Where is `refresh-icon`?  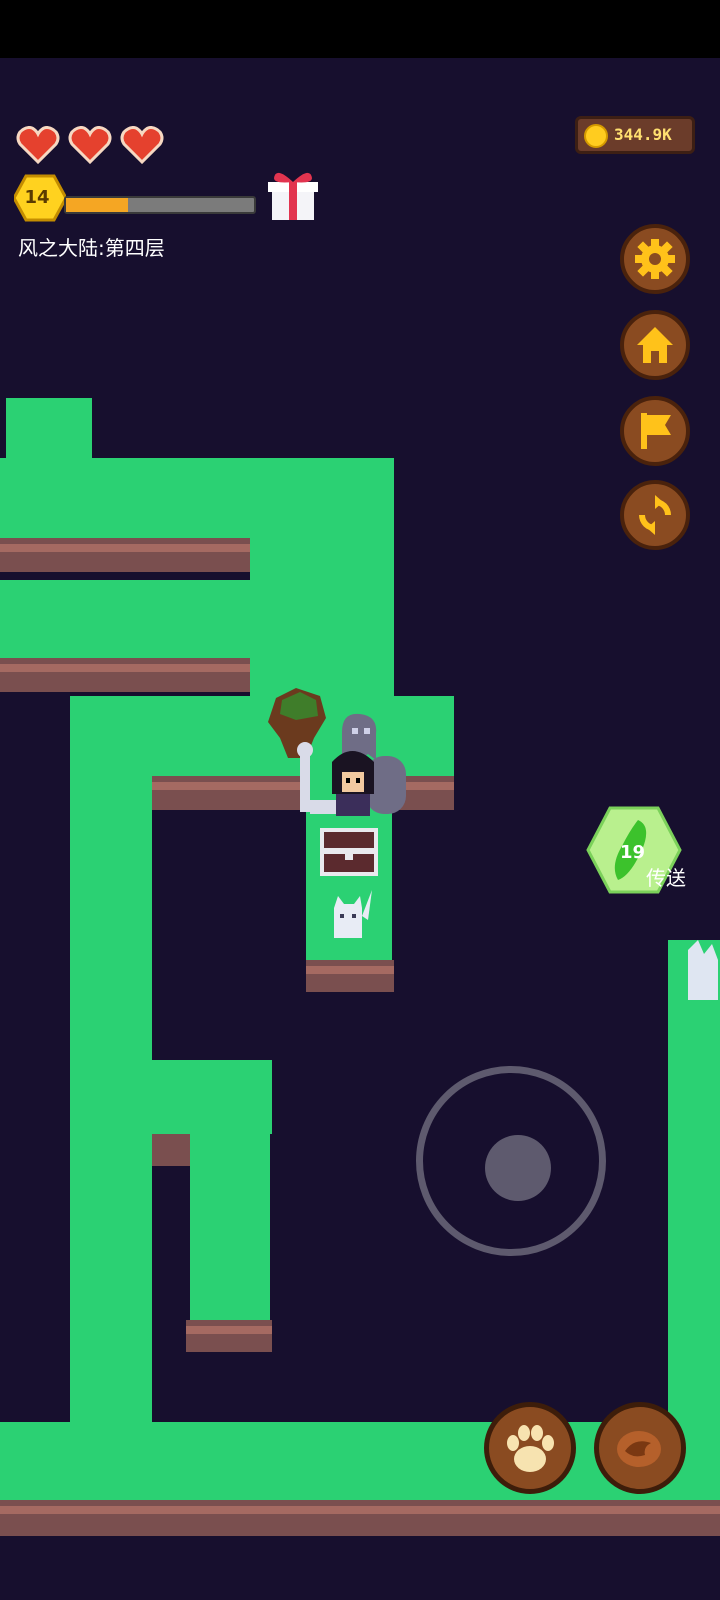 refresh-icon is located at coordinates (655, 515).